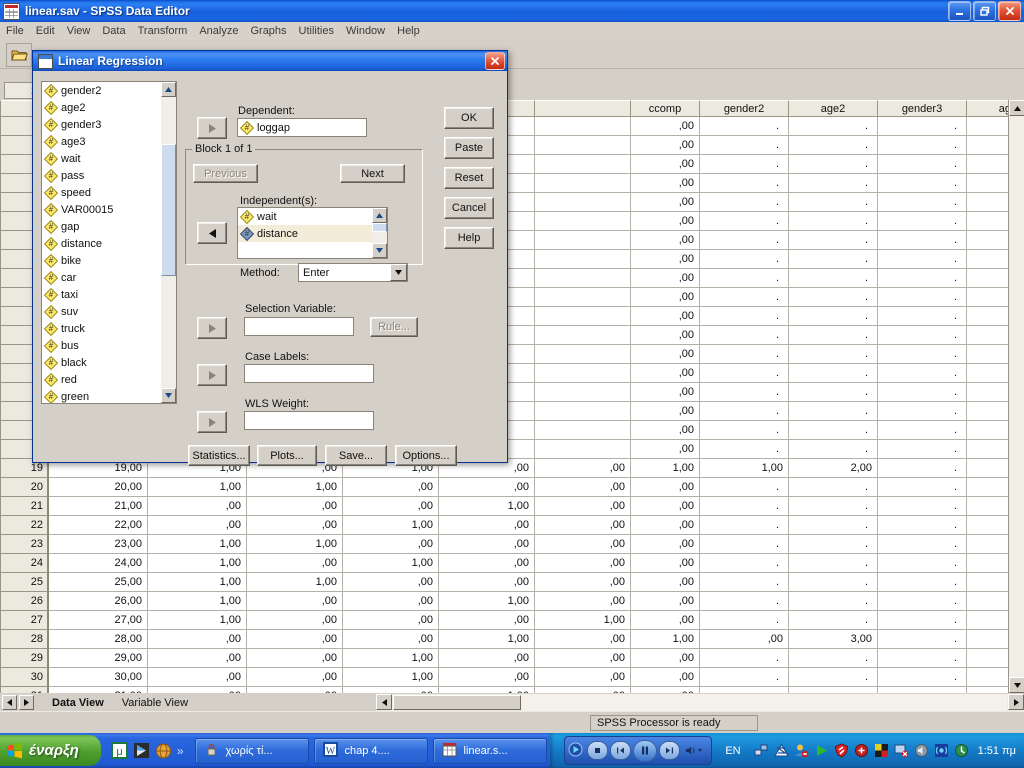 This screenshot has width=1024, height=768. What do you see at coordinates (408, 31) in the screenshot?
I see `menu-item-help: Help` at bounding box center [408, 31].